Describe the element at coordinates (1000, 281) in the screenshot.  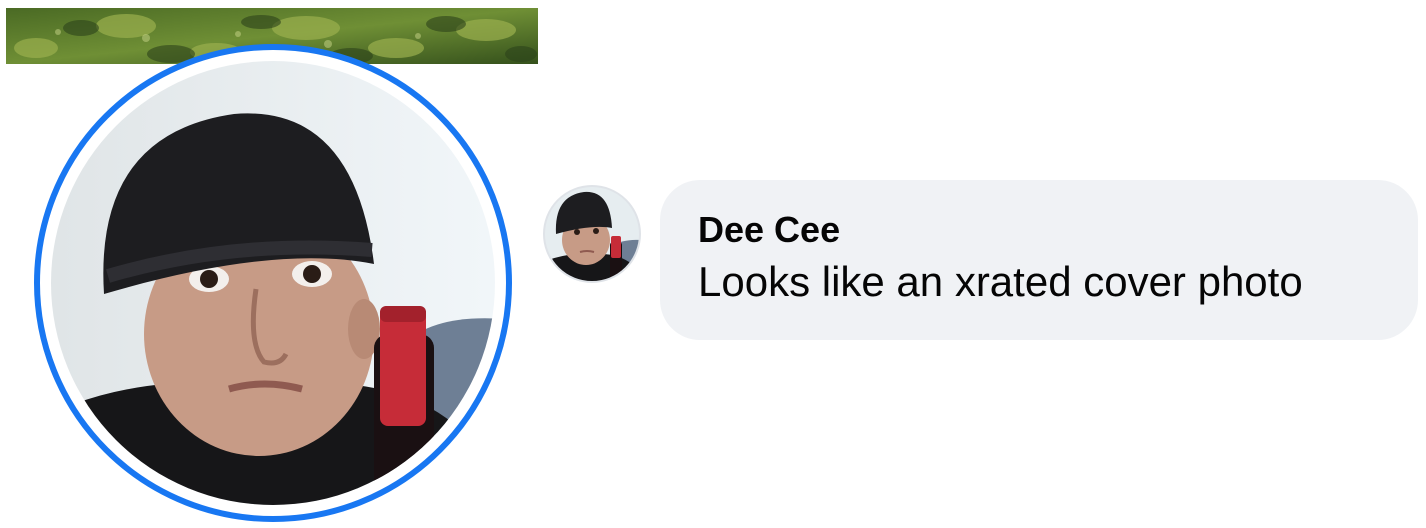
I see `comment-text: Looks like an xrated cover photo` at that location.